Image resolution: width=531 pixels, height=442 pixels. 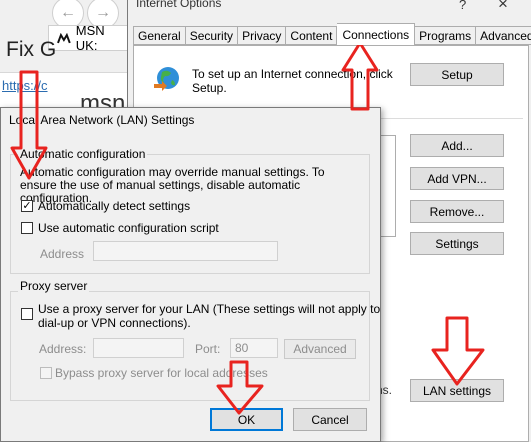 I want to click on browser-tab-title: MSN UK:, so click(x=90, y=38).